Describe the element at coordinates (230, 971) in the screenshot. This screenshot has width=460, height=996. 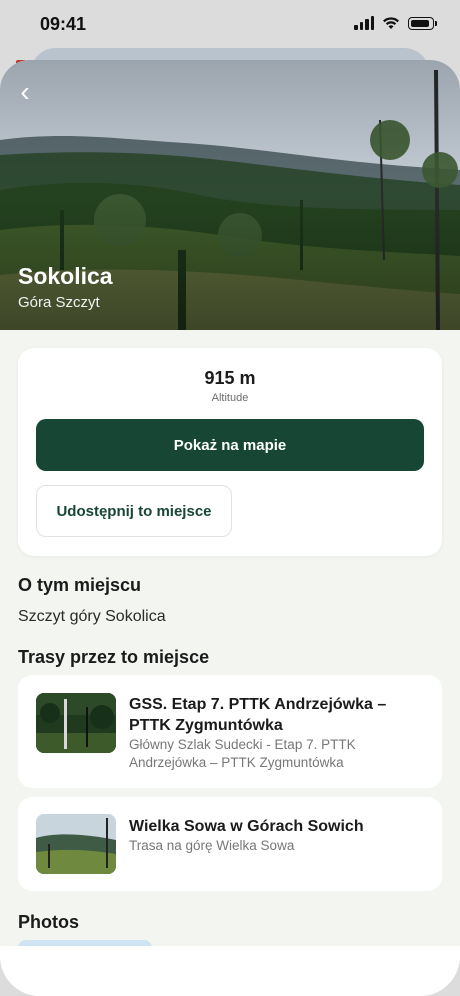
I see `bottom-area` at that location.